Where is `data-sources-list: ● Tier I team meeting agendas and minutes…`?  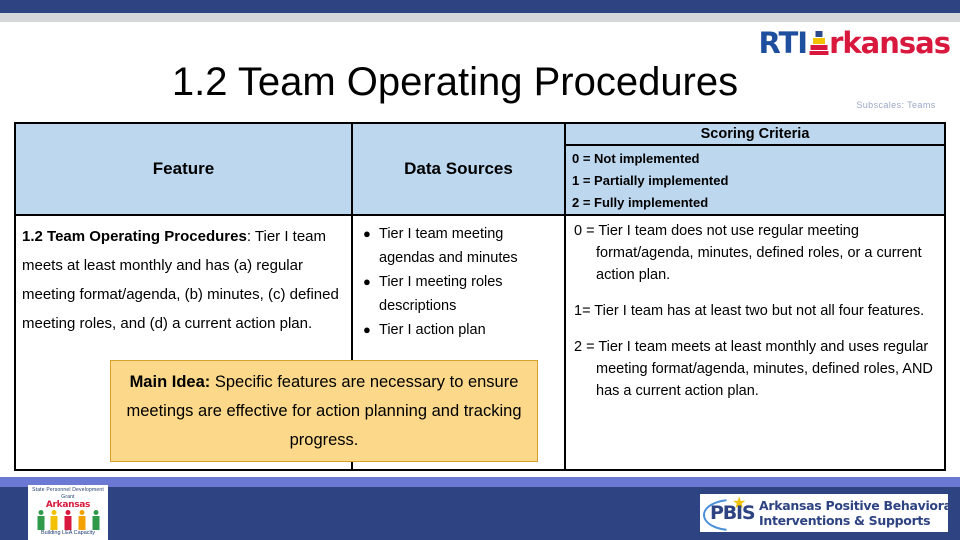 data-sources-list: ● Tier I team meeting agendas and minutes… is located at coordinates (458, 282).